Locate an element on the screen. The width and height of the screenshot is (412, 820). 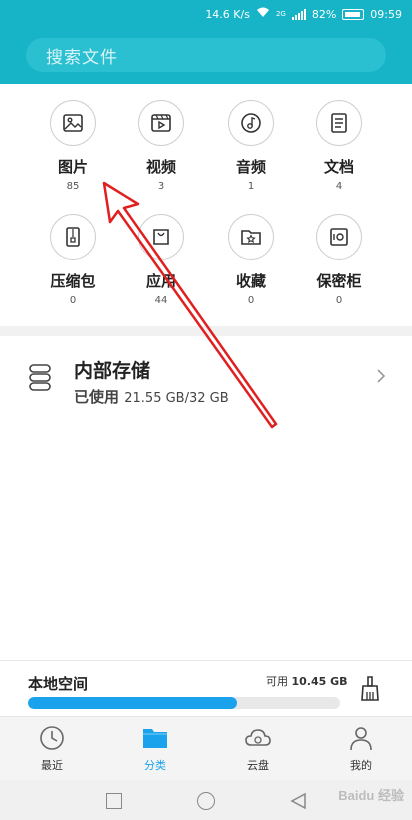
category-favorites: 收藏 0 is located at coordinates (251, 260).